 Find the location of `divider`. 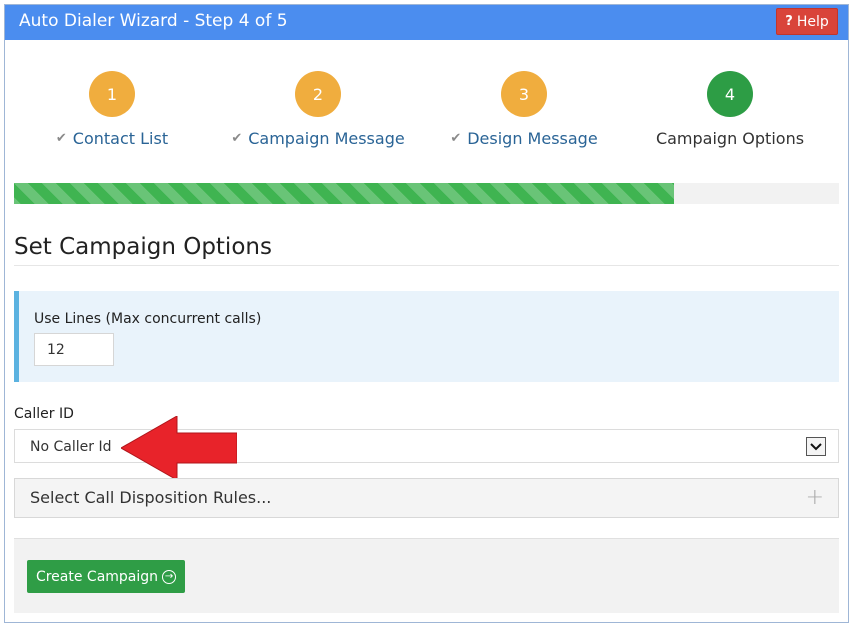

divider is located at coordinates (426, 265).